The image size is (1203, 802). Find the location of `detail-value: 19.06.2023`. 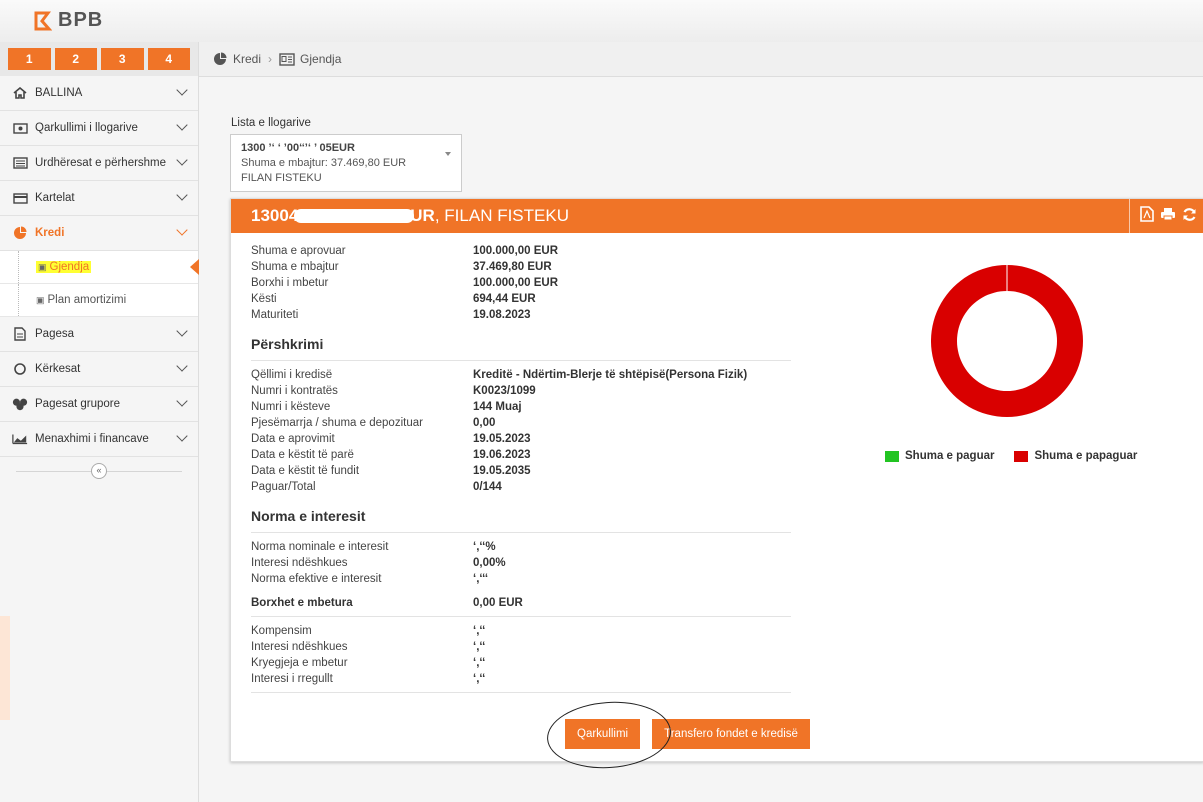

detail-value: 19.06.2023 is located at coordinates (502, 455).